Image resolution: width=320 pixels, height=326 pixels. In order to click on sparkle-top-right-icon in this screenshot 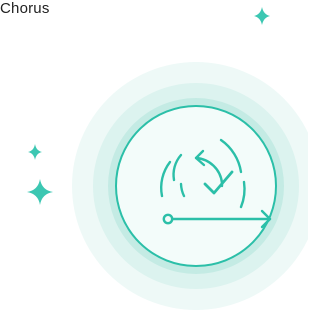, I will do `click(262, 16)`.